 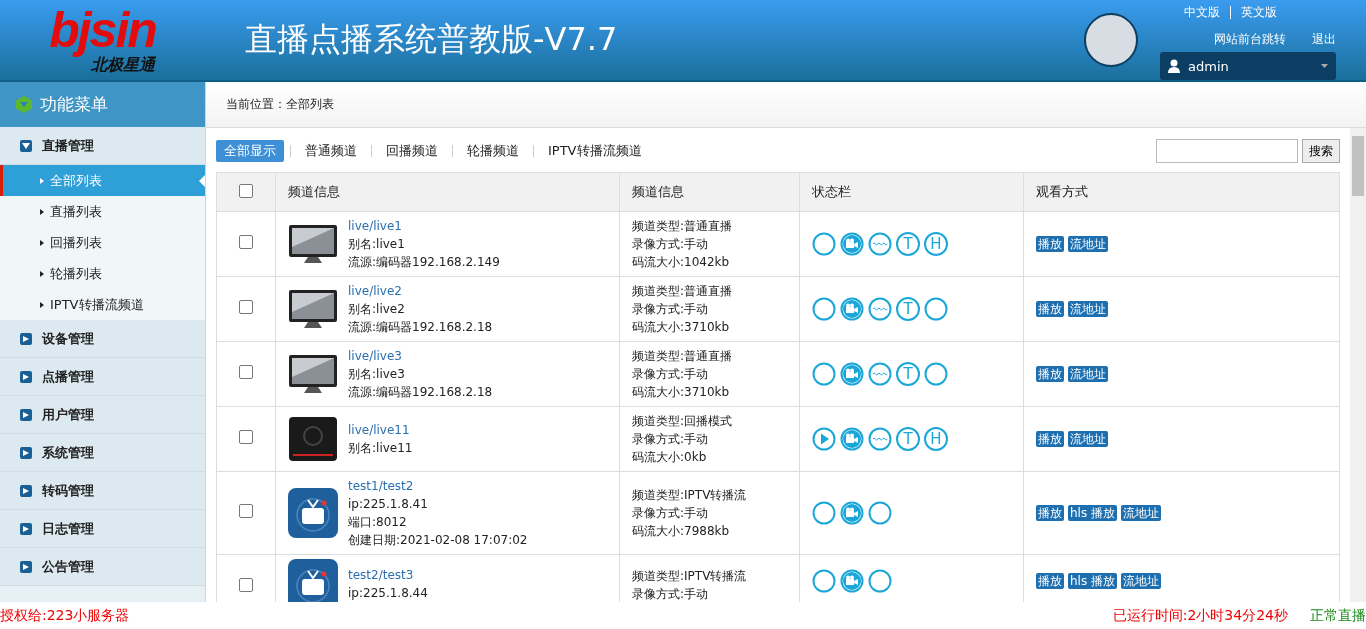 What do you see at coordinates (378, 522) in the screenshot?
I see `channel-detail: 端口:8012` at bounding box center [378, 522].